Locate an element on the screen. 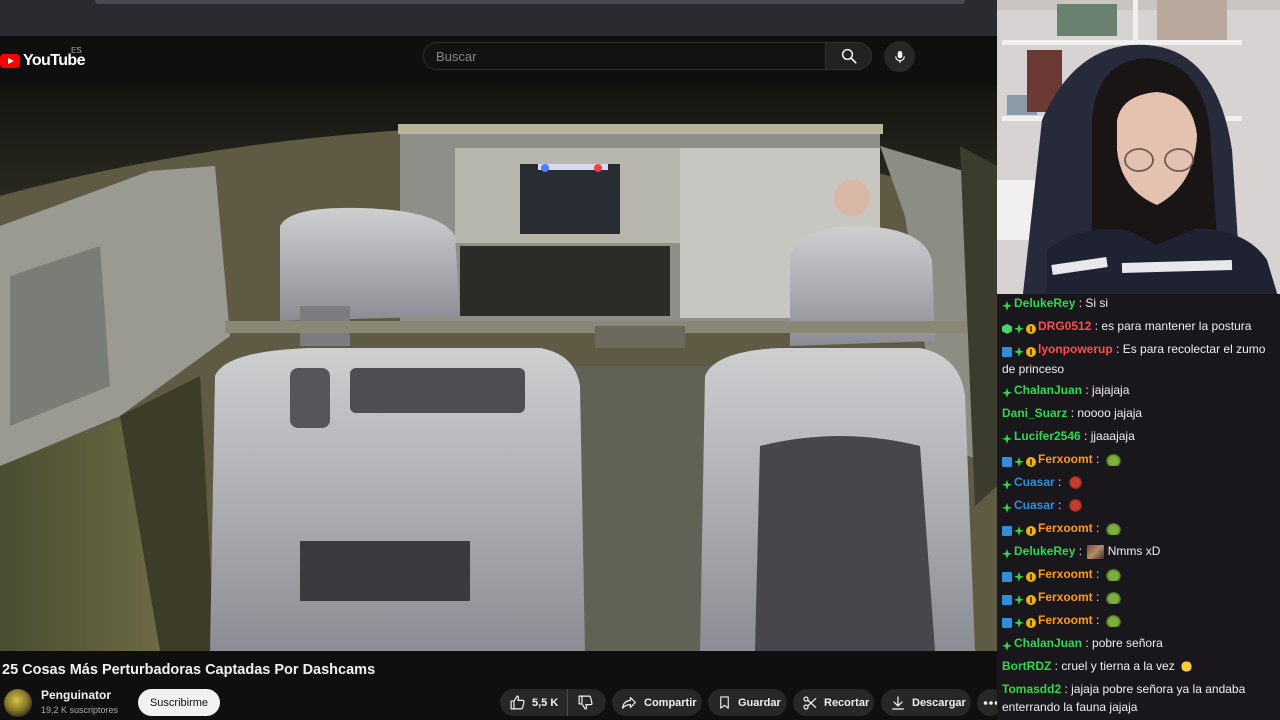 This screenshot has width=1280, height=720. logo-country: ES is located at coordinates (76, 50).